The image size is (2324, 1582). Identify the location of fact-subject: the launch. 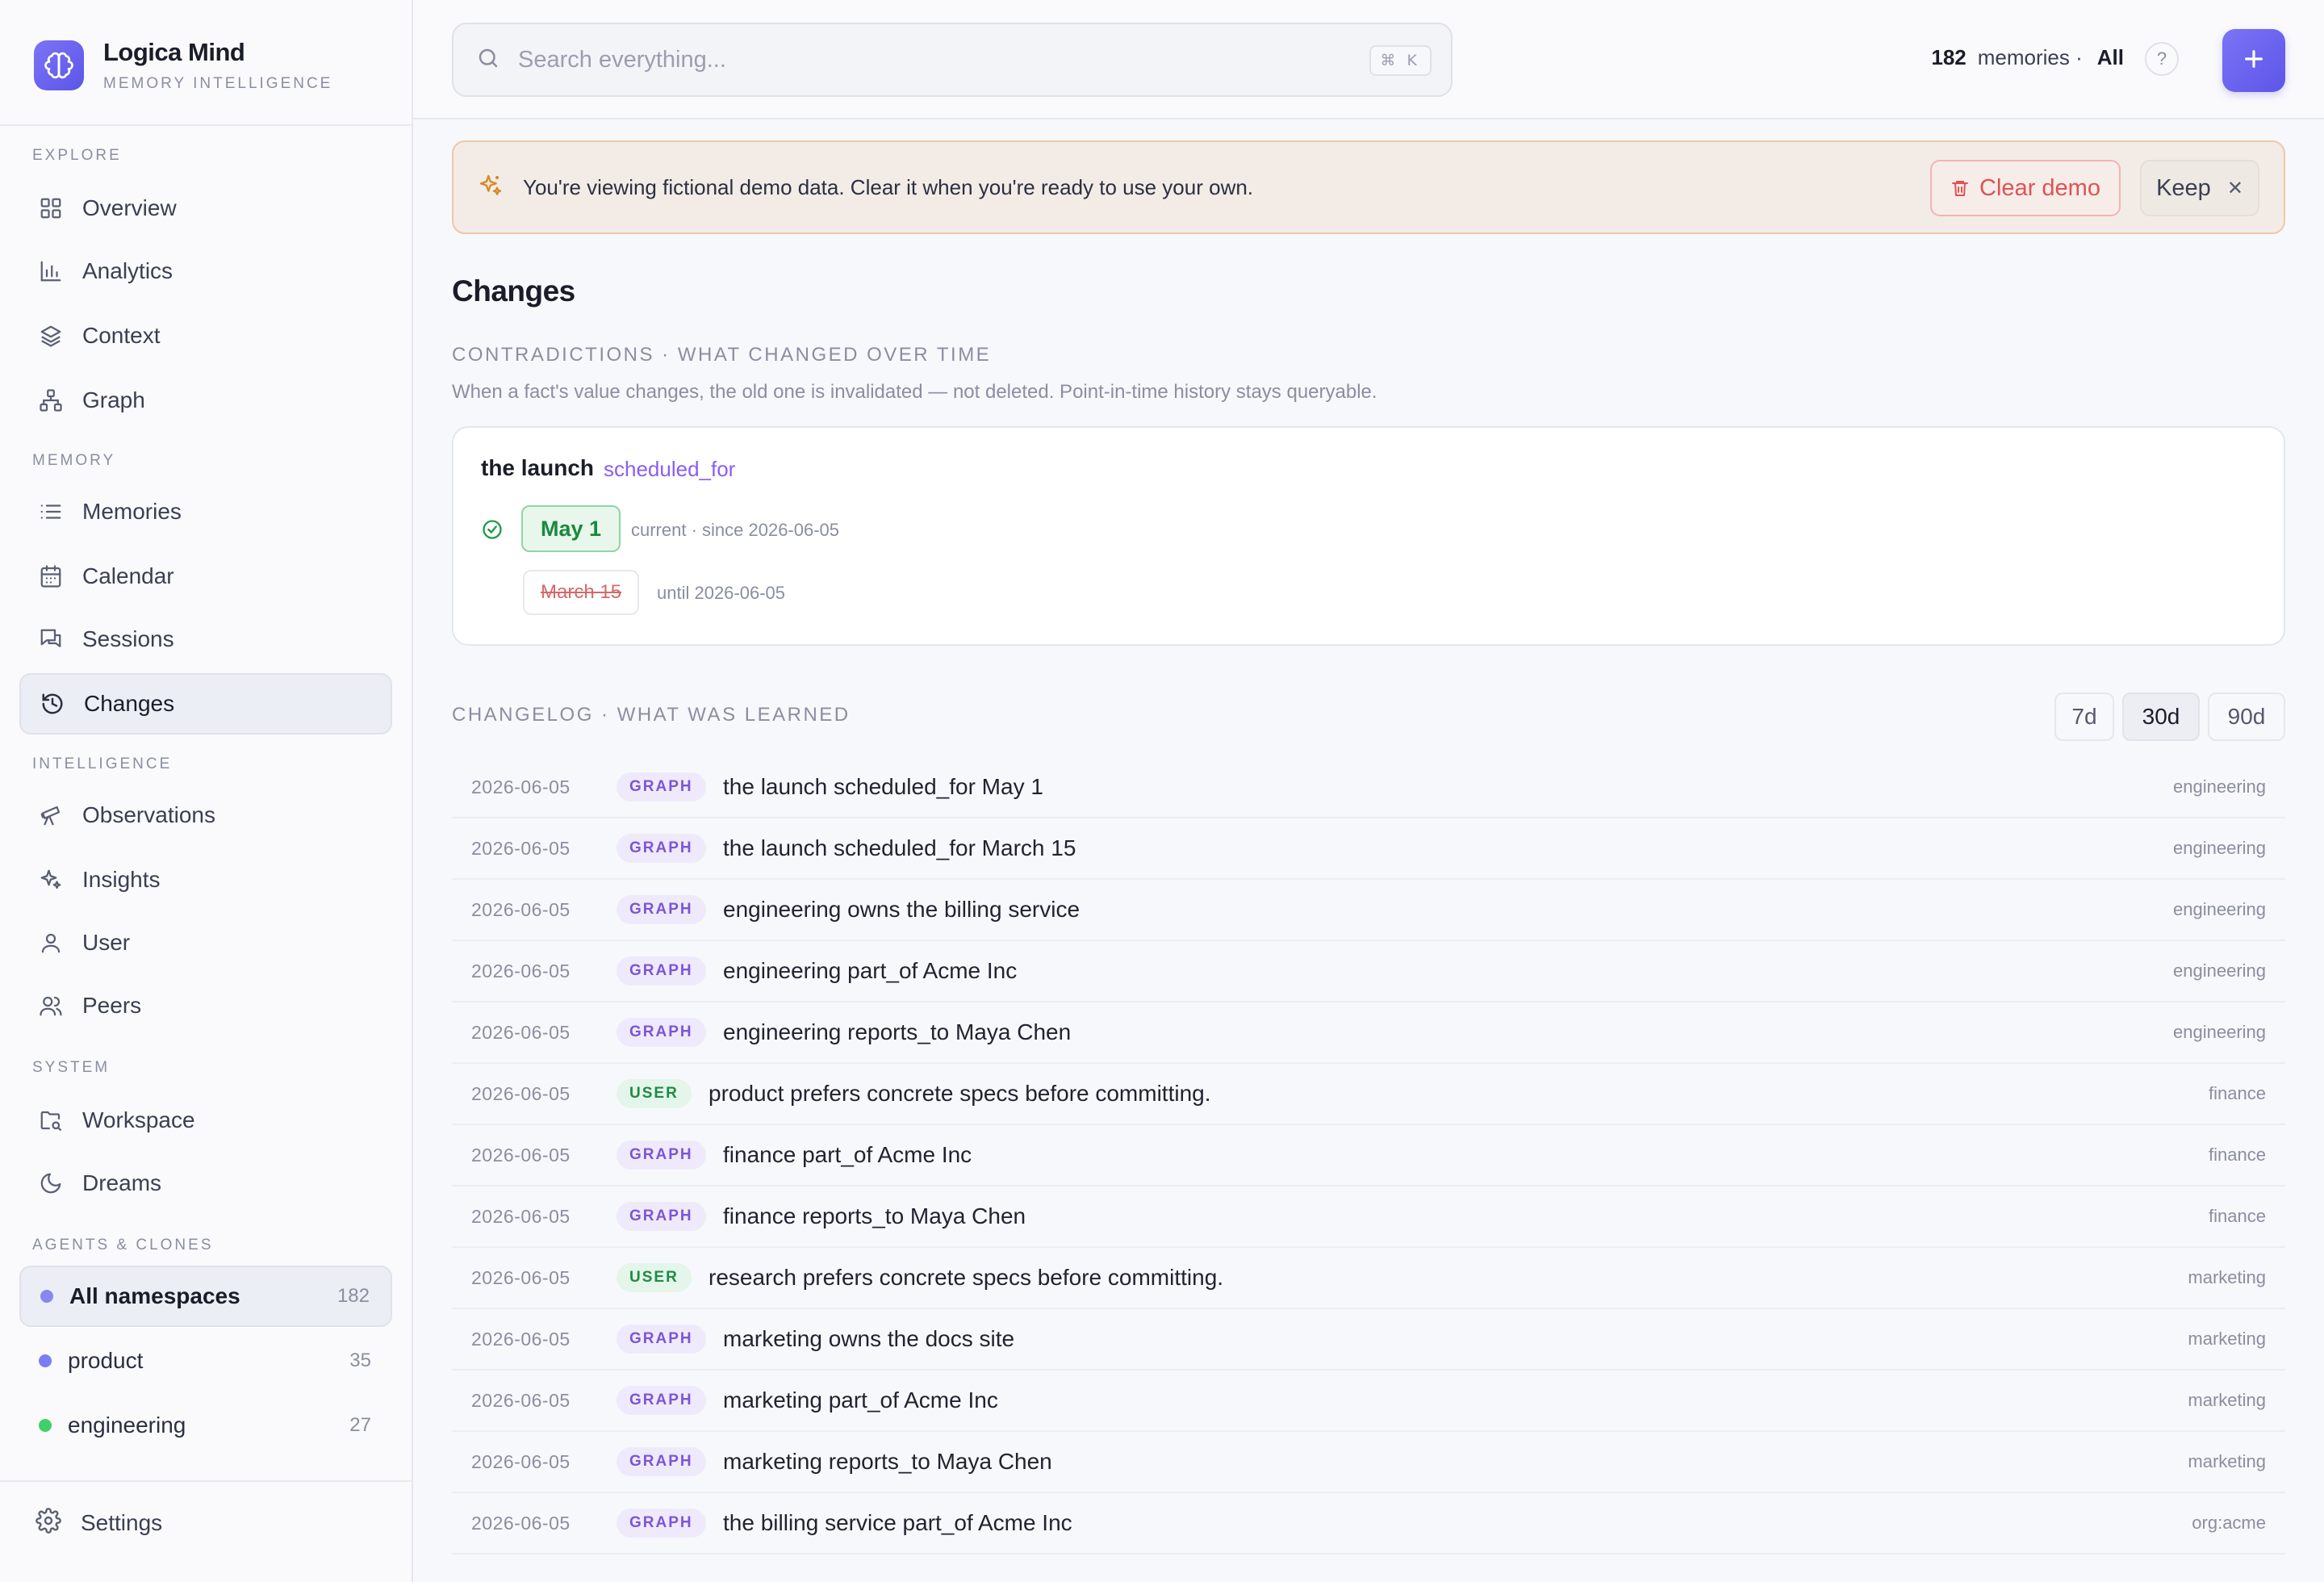
(538, 467).